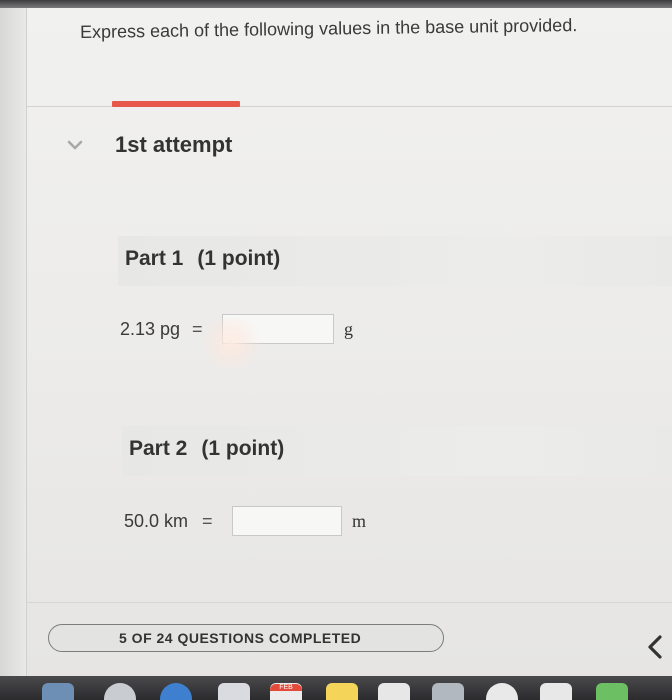  I want to click on part-2-header: Part 2 (1 point), so click(397, 451).